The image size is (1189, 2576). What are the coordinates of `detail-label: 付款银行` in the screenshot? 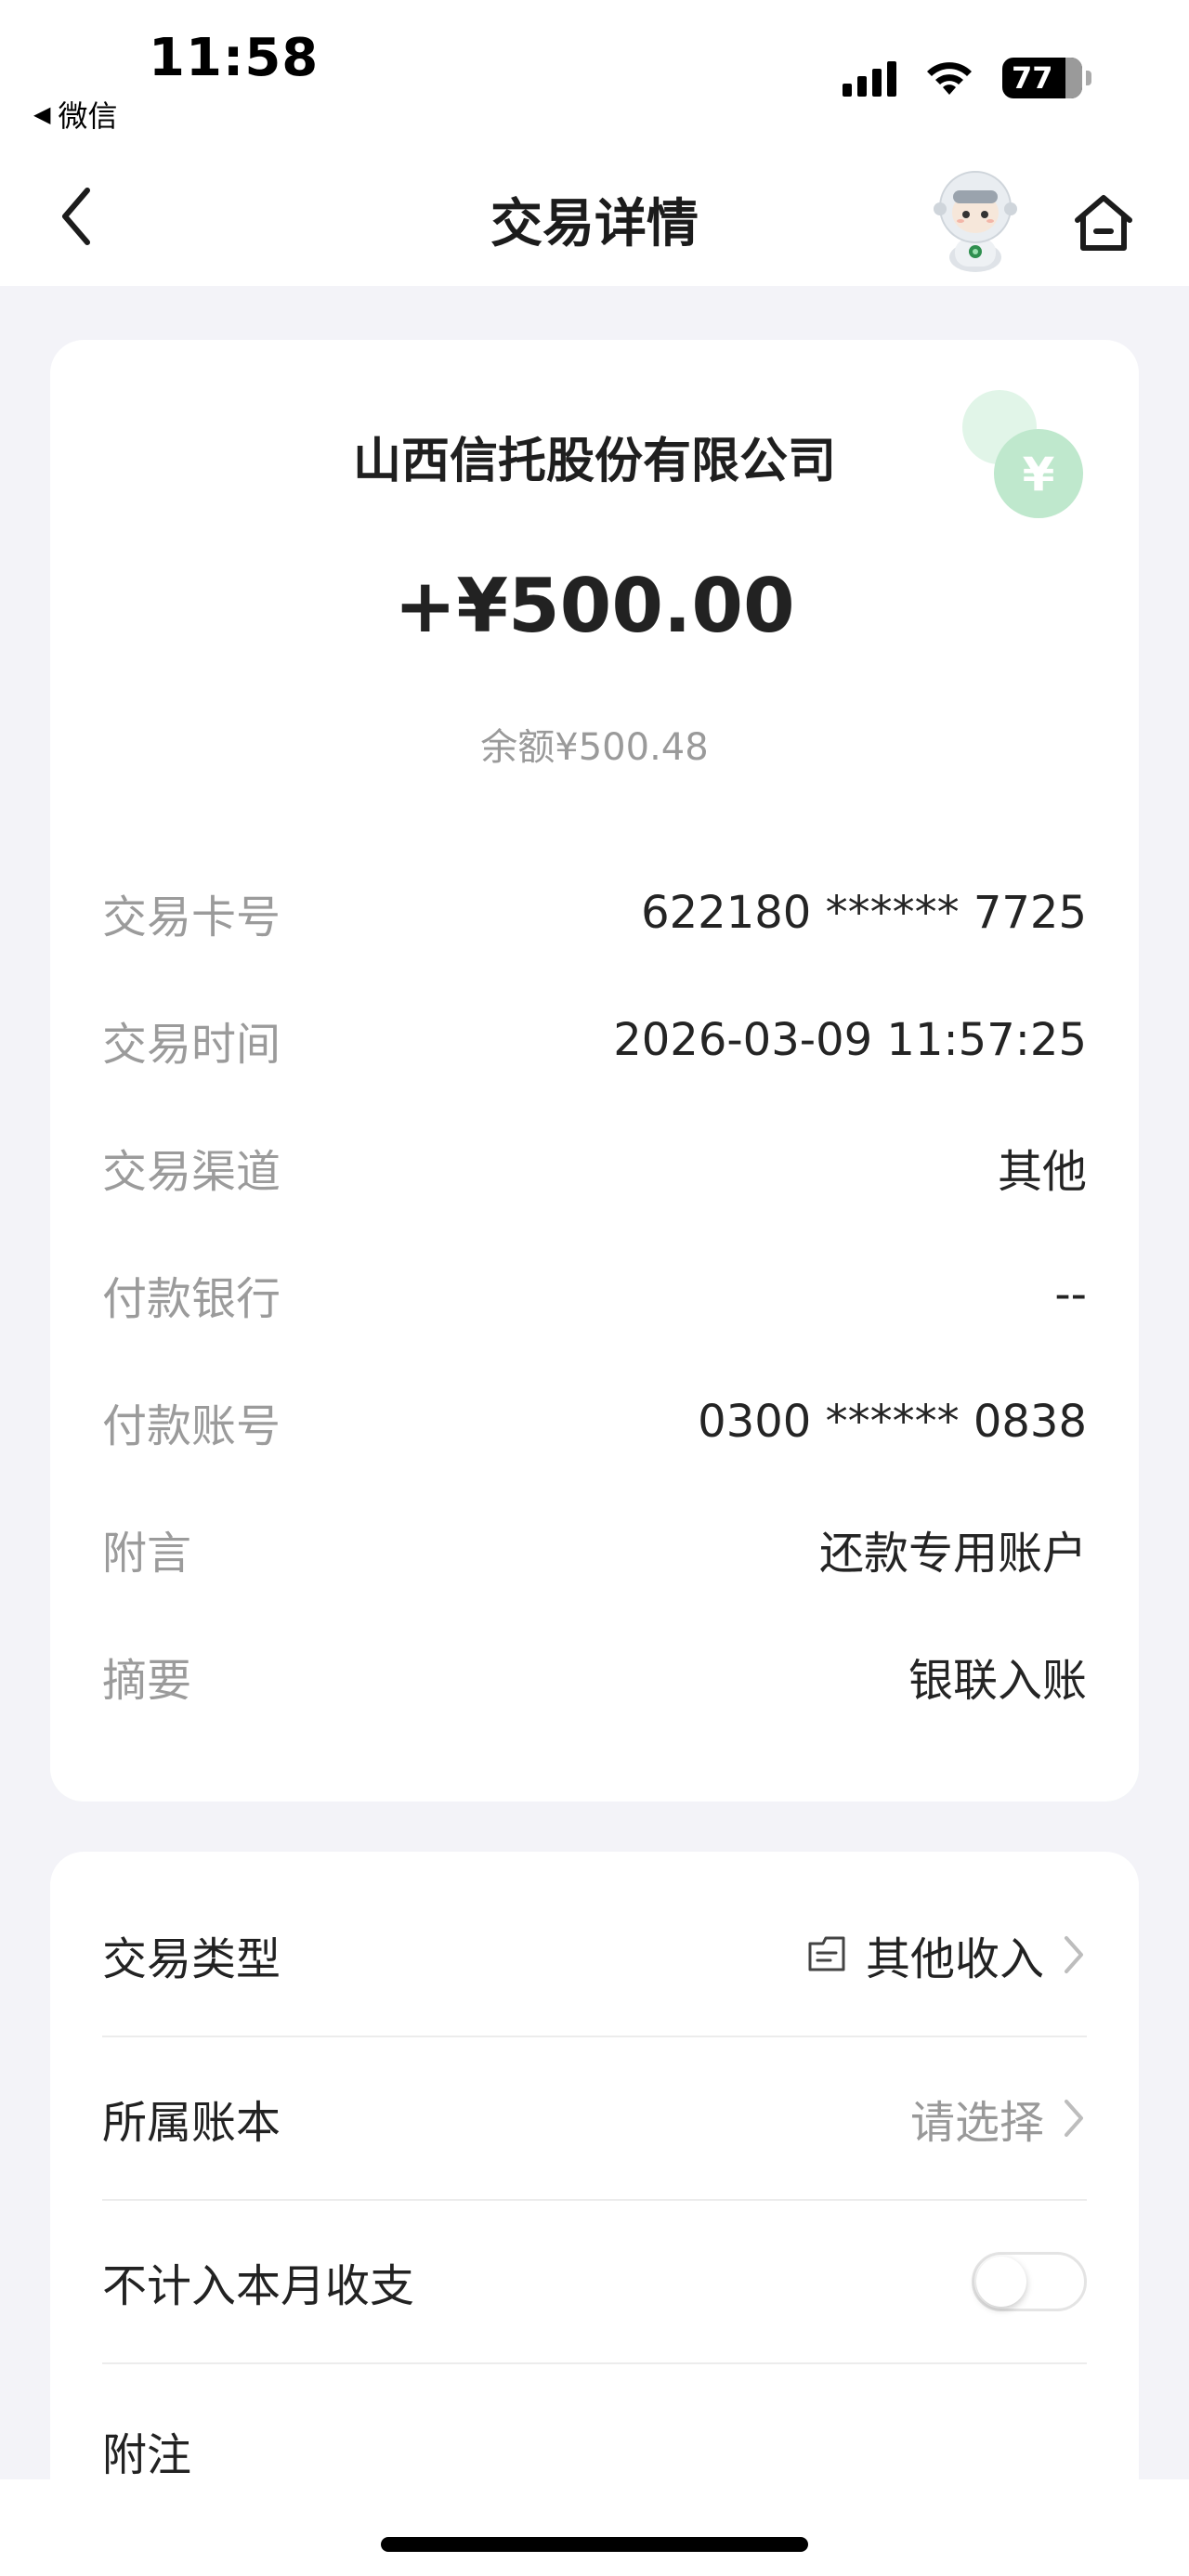 It's located at (192, 1299).